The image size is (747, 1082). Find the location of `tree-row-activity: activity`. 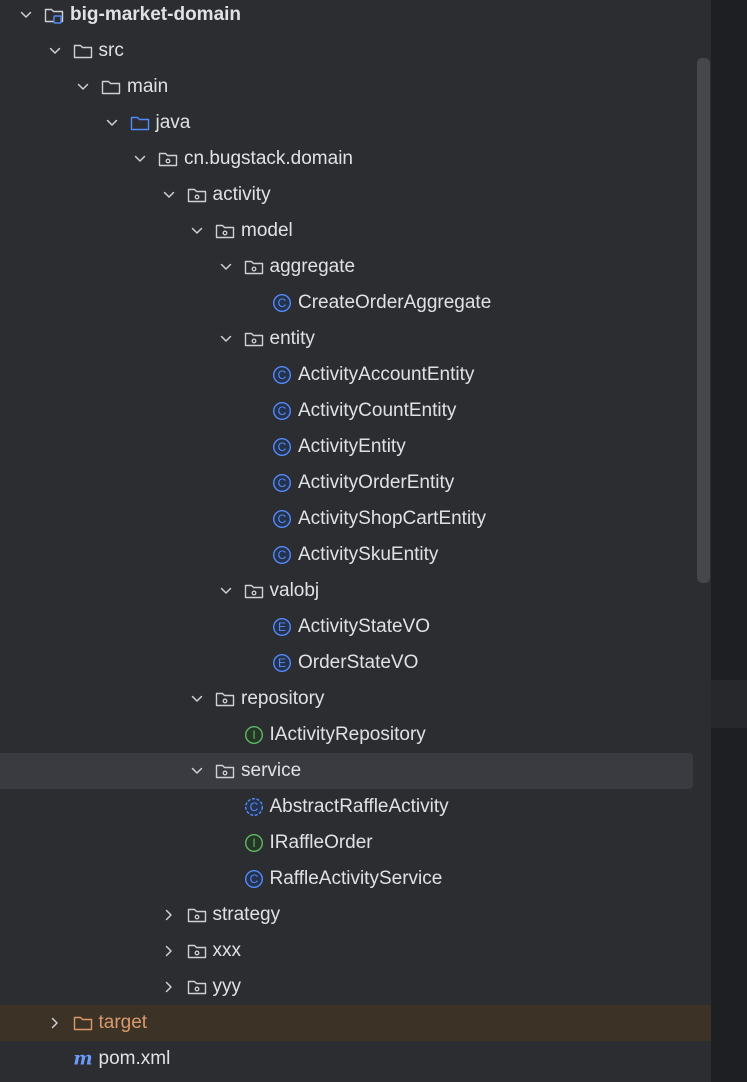

tree-row-activity: activity is located at coordinates (355, 195).